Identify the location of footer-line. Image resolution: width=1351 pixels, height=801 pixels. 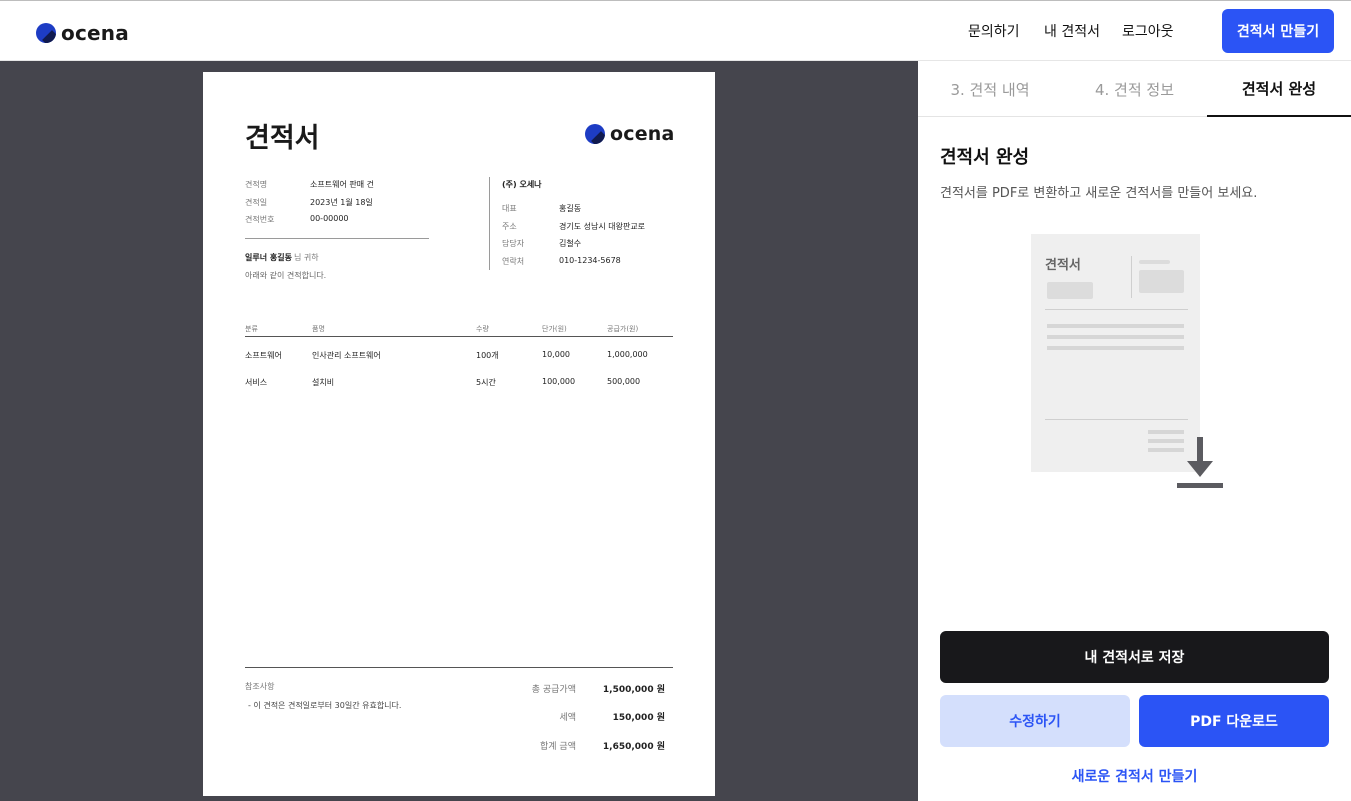
(459, 667).